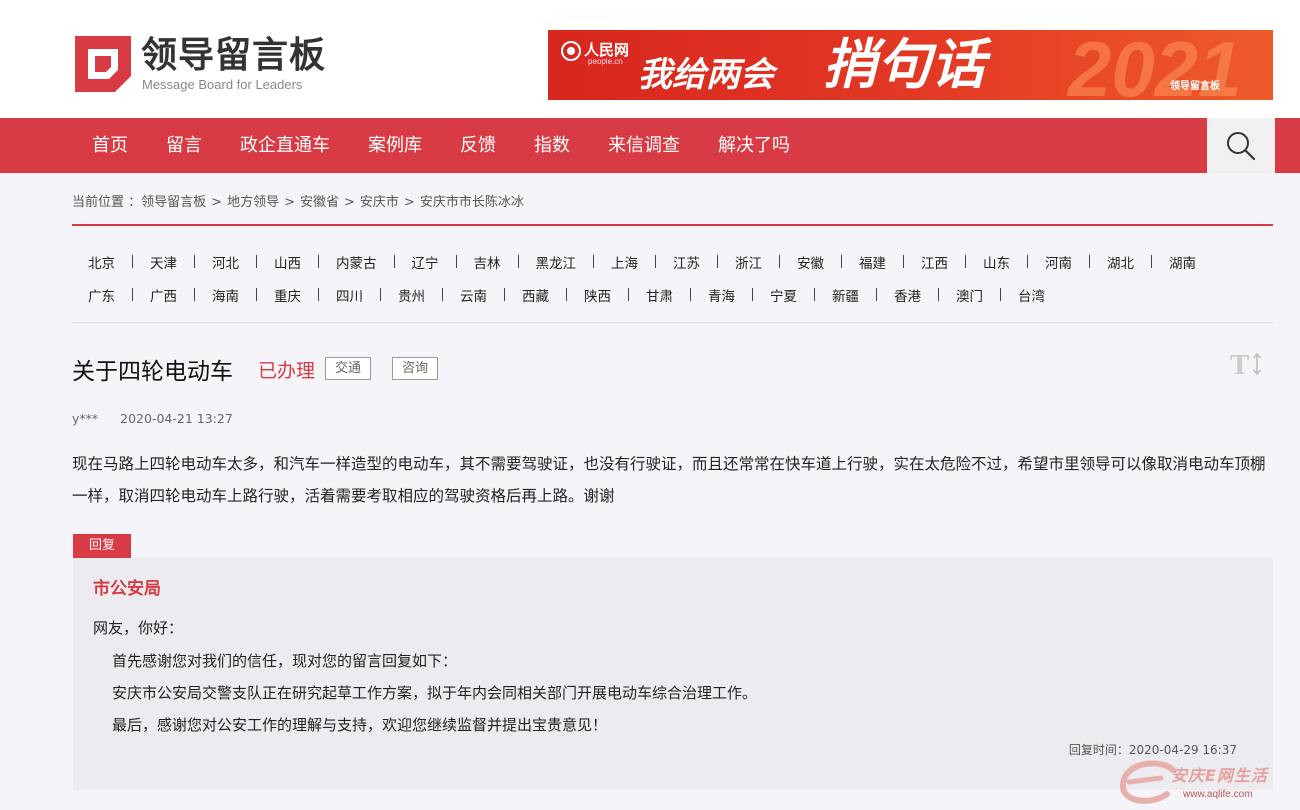  What do you see at coordinates (163, 262) in the screenshot?
I see `region-link: 天津` at bounding box center [163, 262].